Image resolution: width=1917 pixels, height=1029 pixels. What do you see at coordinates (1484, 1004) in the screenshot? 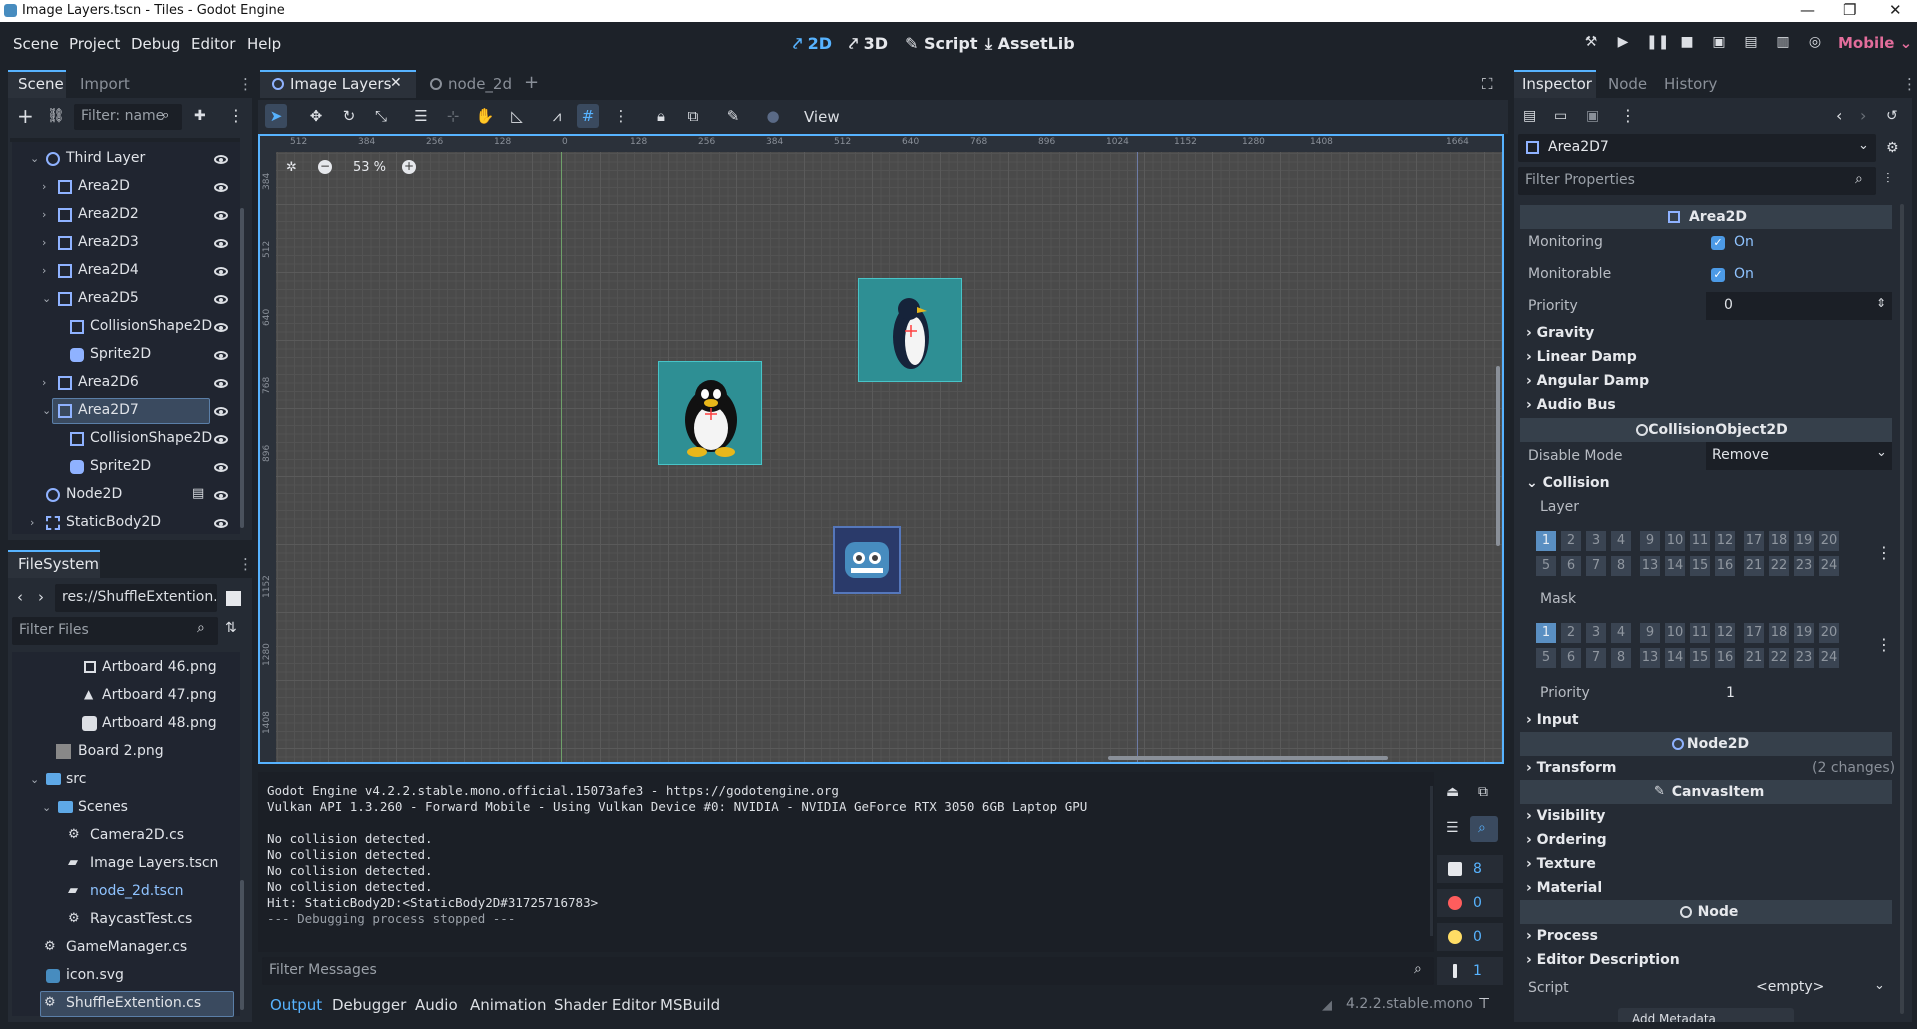
I see `pin-panel-icon: ⊤` at bounding box center [1484, 1004].